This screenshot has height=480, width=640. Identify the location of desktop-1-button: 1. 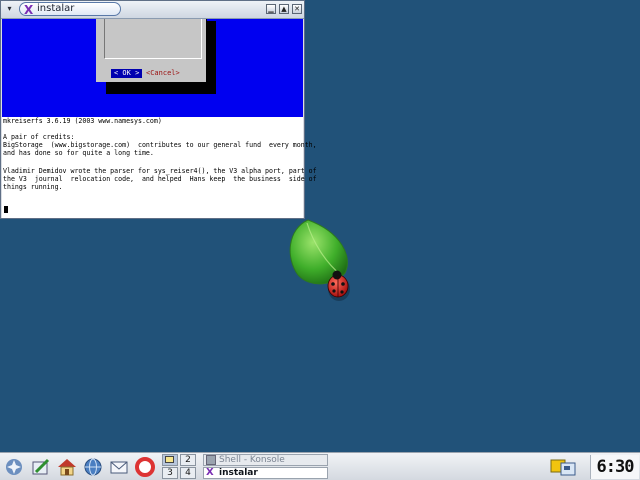
(170, 460).